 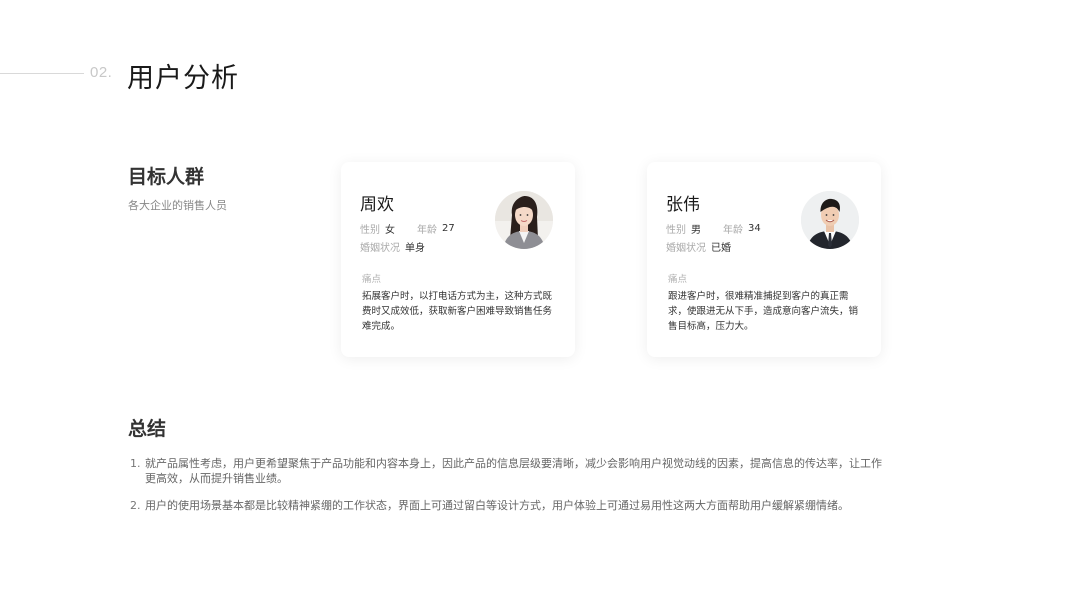 I want to click on page-title: 用户分析, so click(x=183, y=78).